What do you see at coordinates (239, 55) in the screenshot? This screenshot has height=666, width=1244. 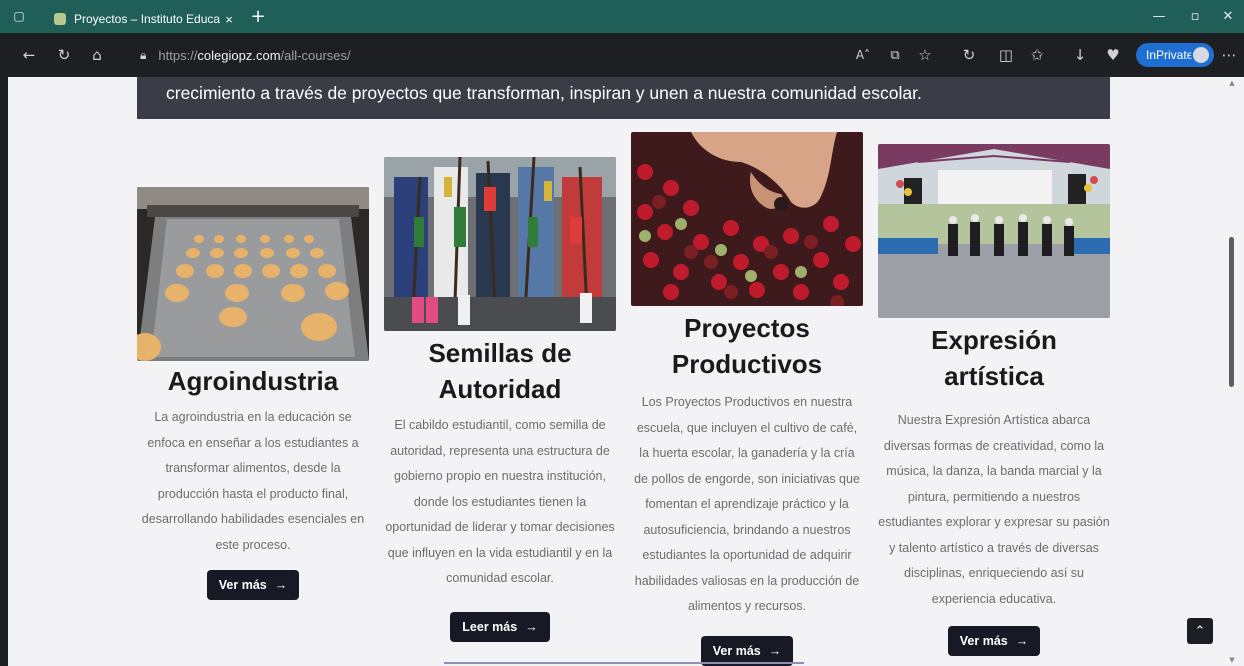 I see `url-host: colegiopz.com` at bounding box center [239, 55].